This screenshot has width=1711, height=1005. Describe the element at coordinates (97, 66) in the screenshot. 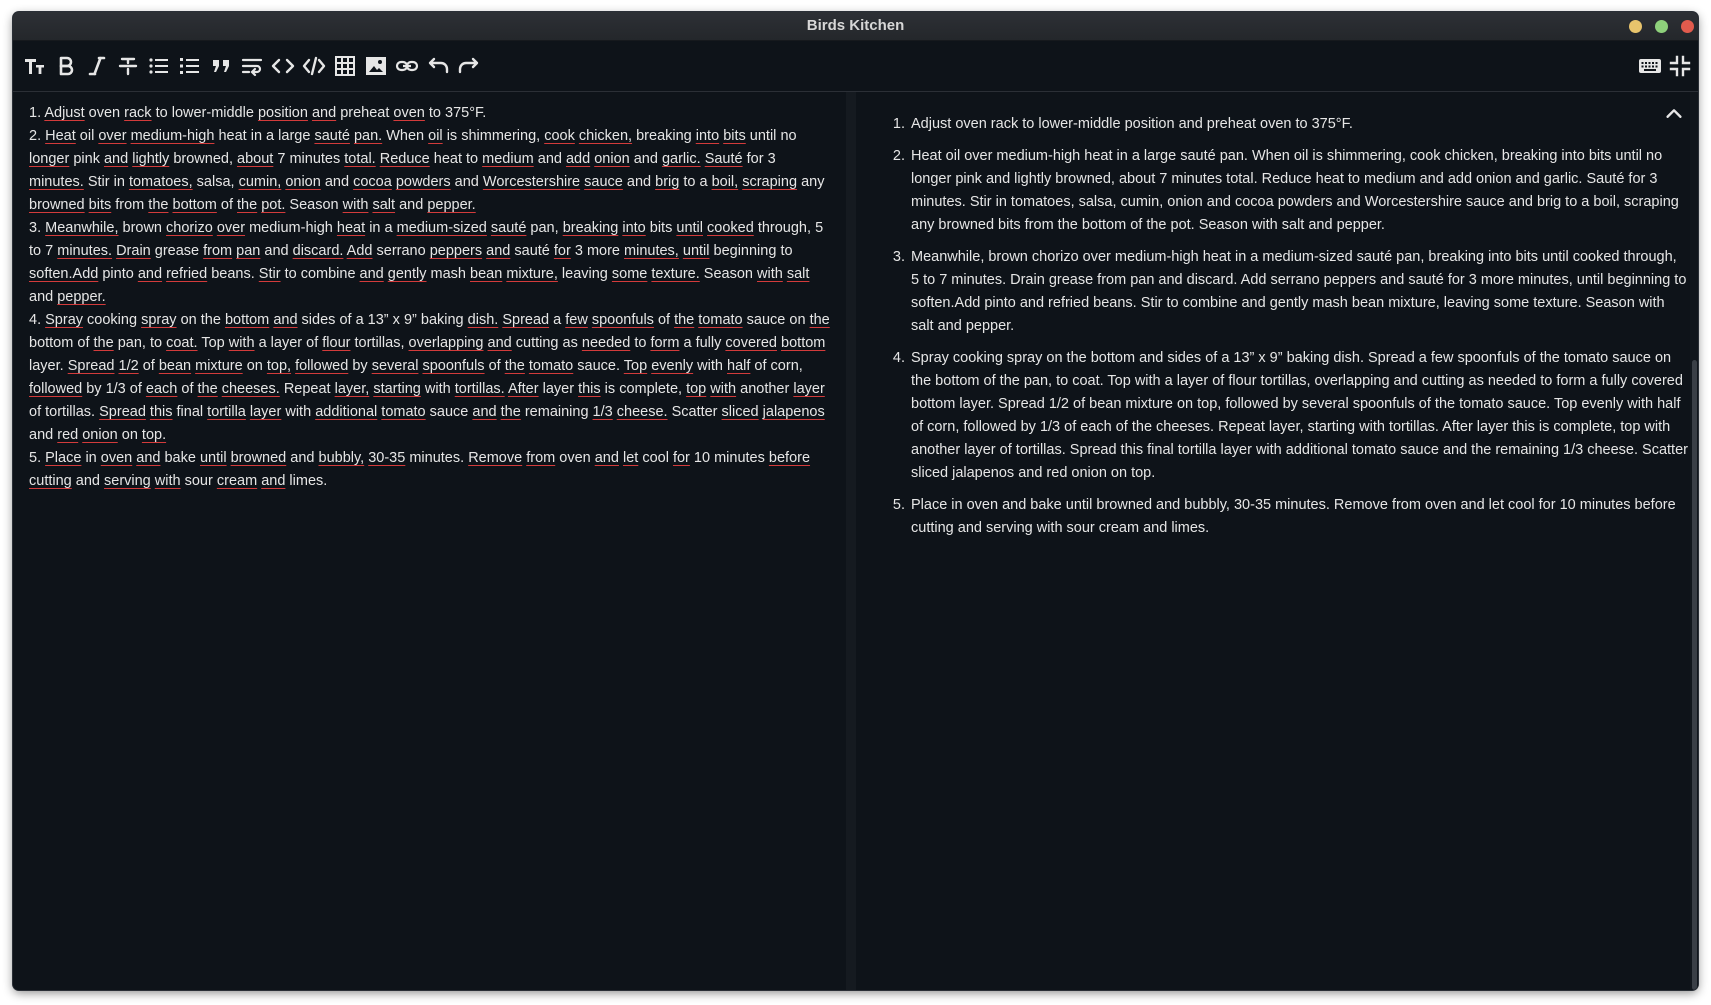

I see `italic-icon` at that location.